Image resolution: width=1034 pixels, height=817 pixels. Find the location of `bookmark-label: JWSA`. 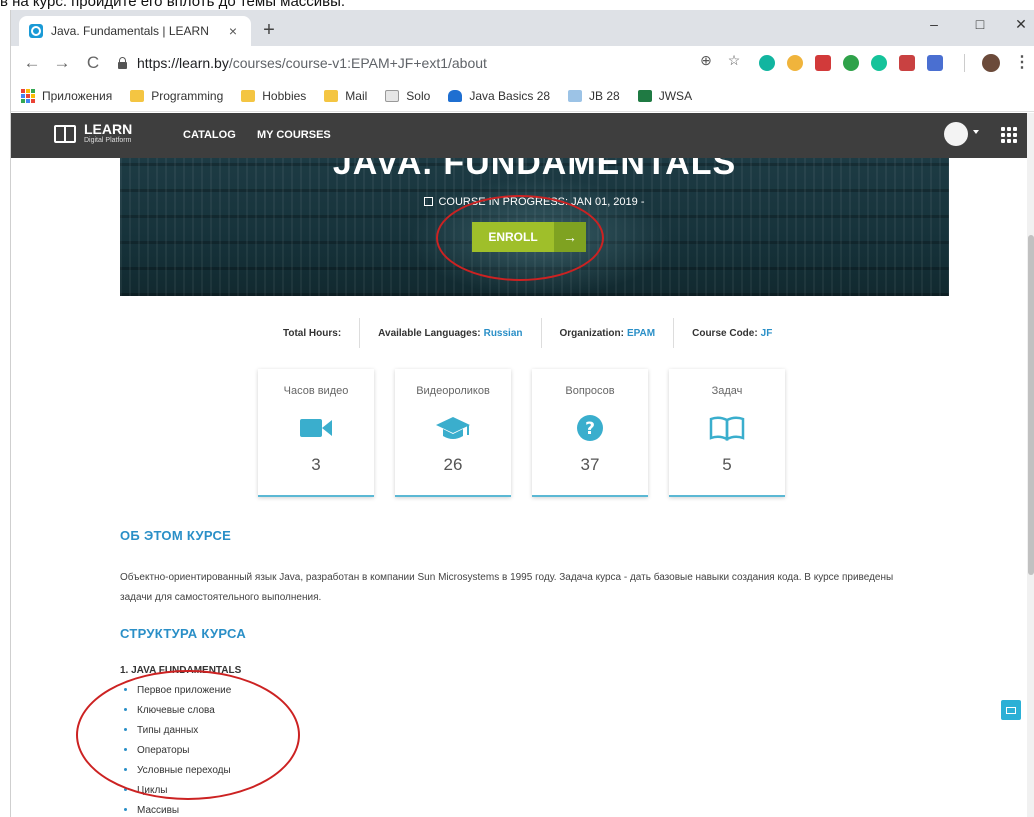

bookmark-label: JWSA is located at coordinates (675, 95).